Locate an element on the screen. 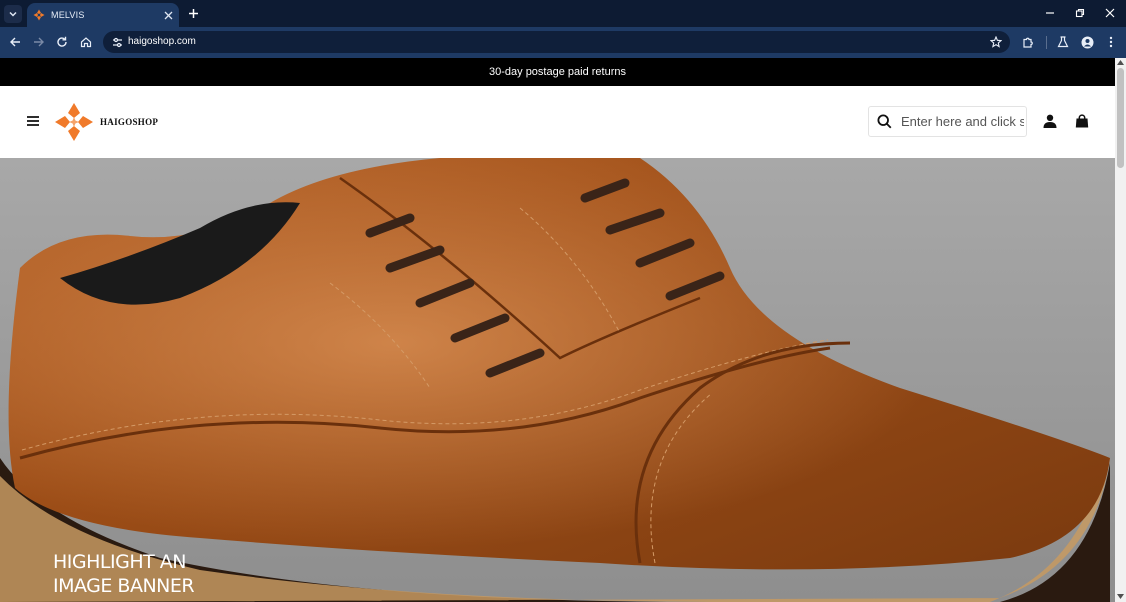 The width and height of the screenshot is (1126, 602). profile-icon is located at coordinates (1087, 42).